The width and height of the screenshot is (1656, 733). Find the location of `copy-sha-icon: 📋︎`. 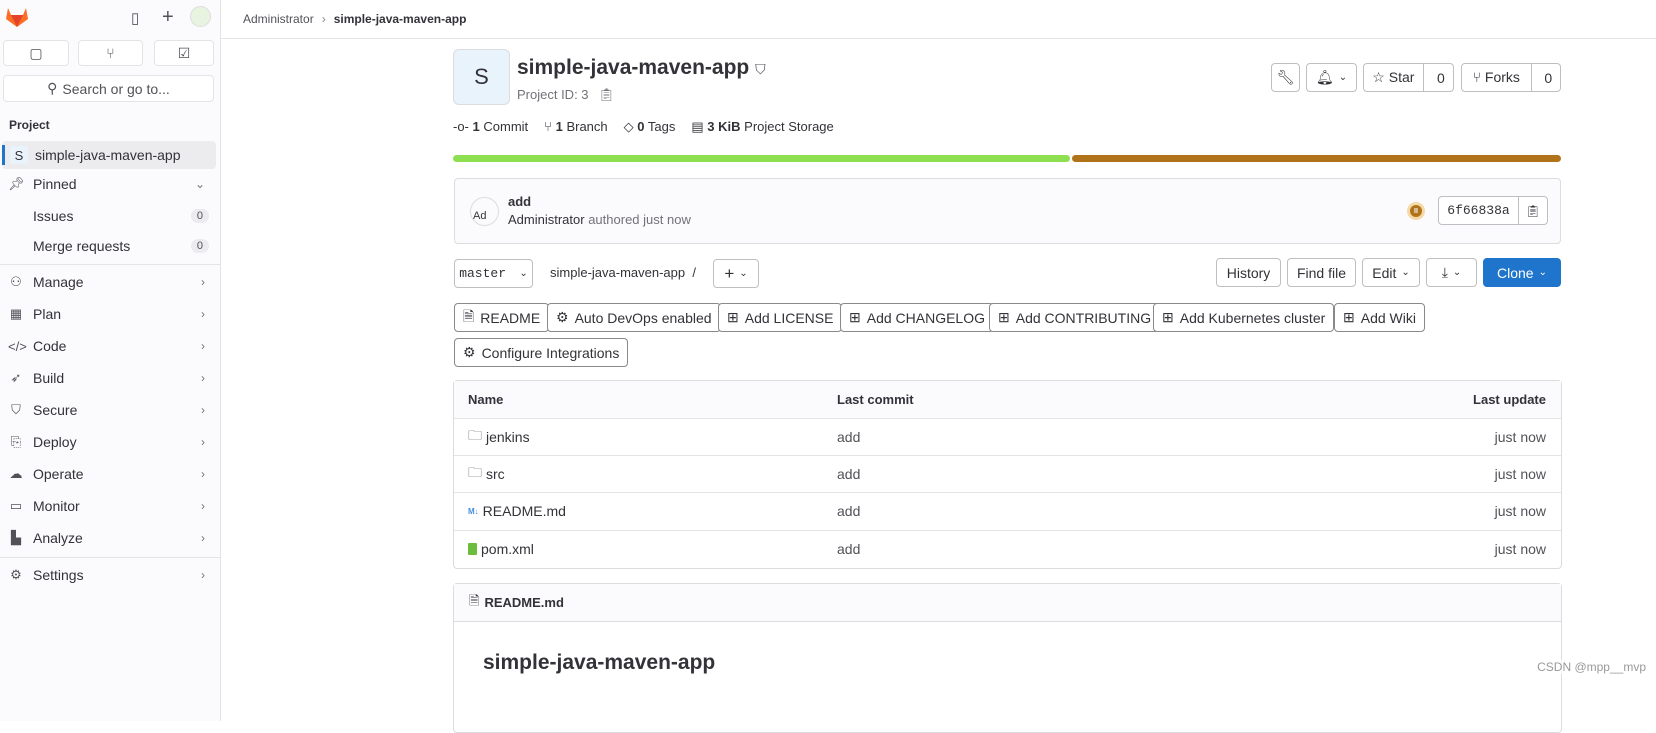

copy-sha-icon: 📋︎ is located at coordinates (1533, 210).